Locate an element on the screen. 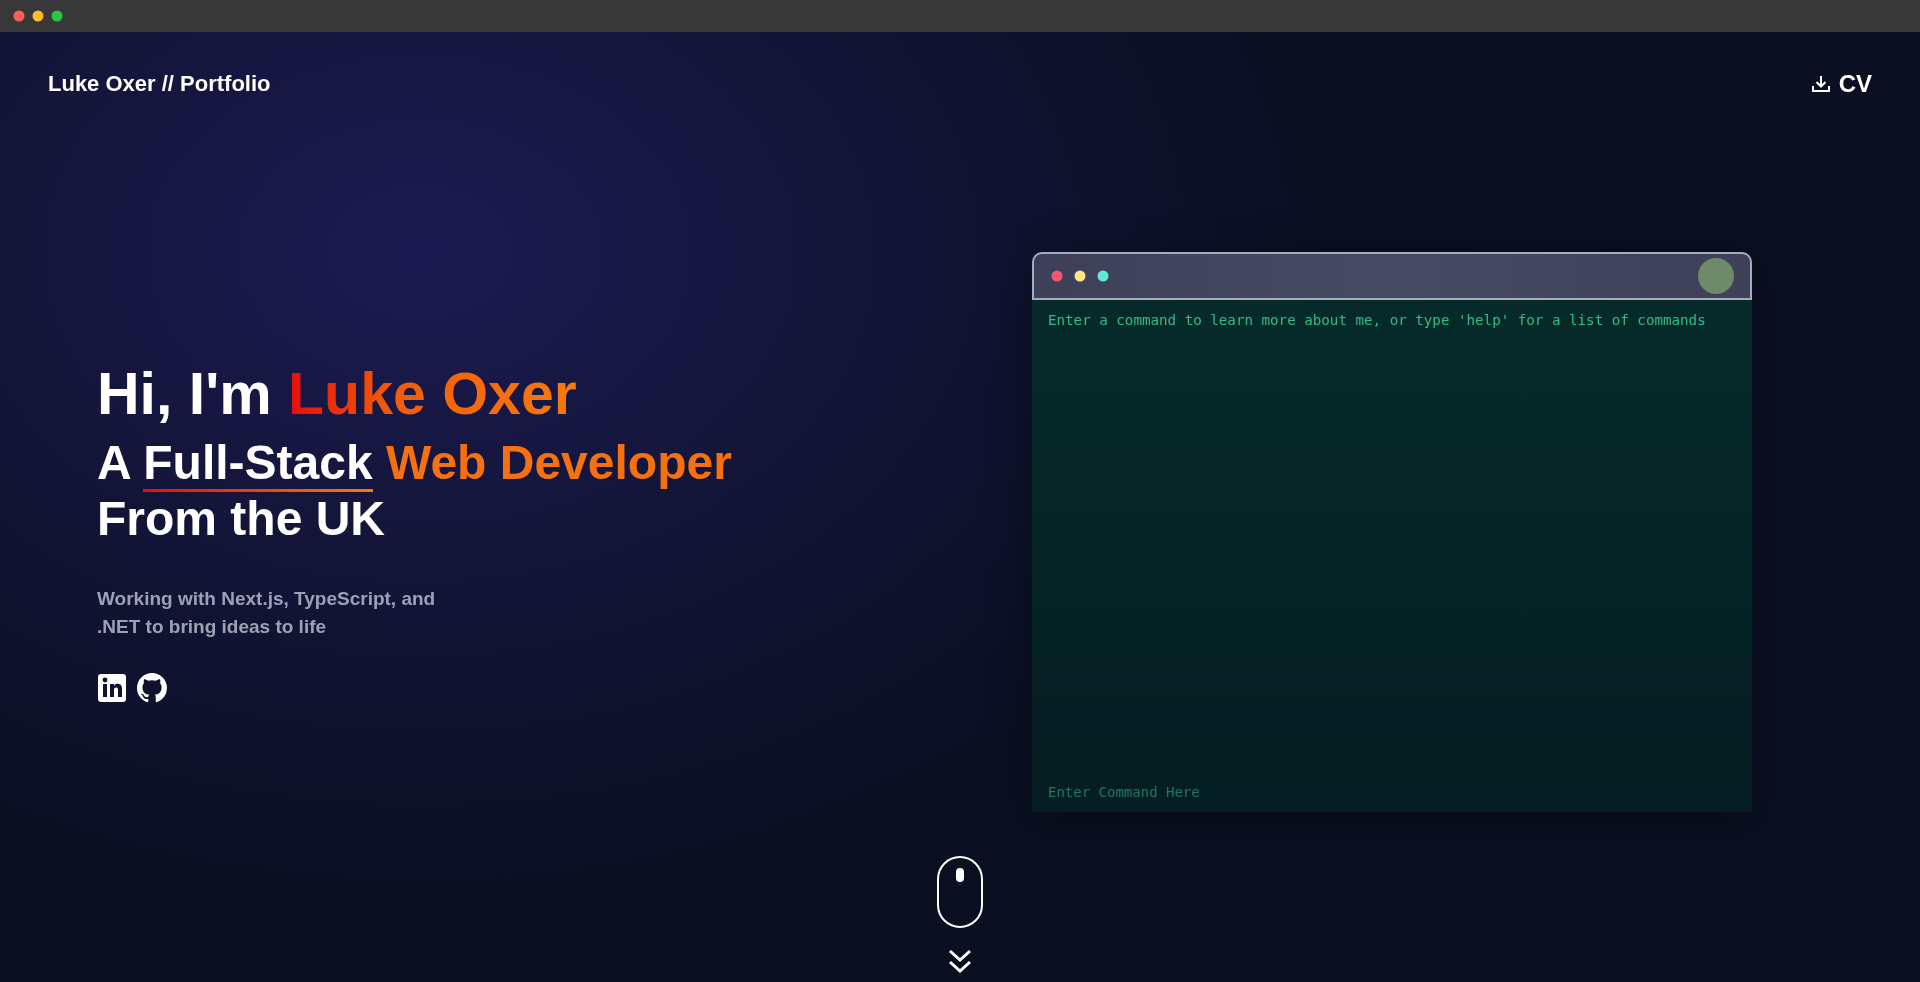 The image size is (1920, 982). avatar-placeholder is located at coordinates (1716, 276).